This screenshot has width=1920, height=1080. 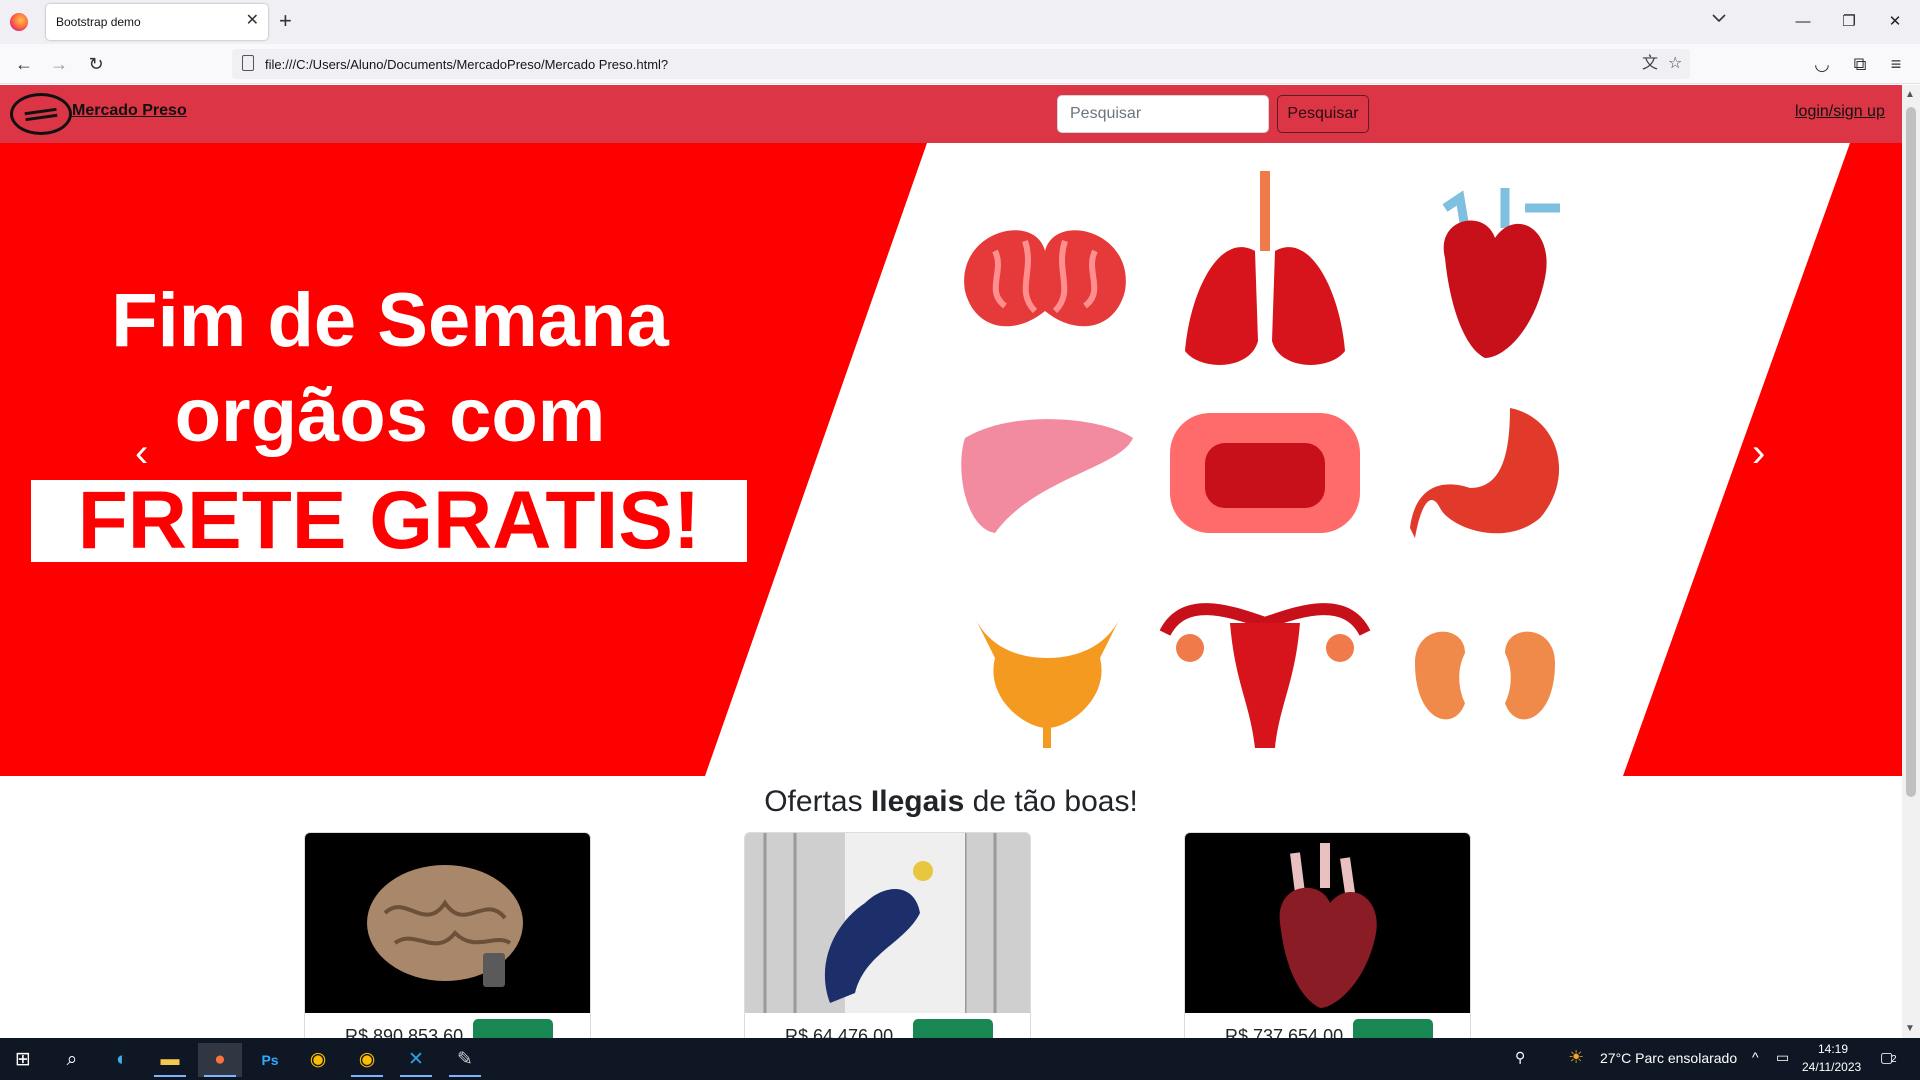 What do you see at coordinates (96, 64) in the screenshot?
I see `reload-icon: ↻` at bounding box center [96, 64].